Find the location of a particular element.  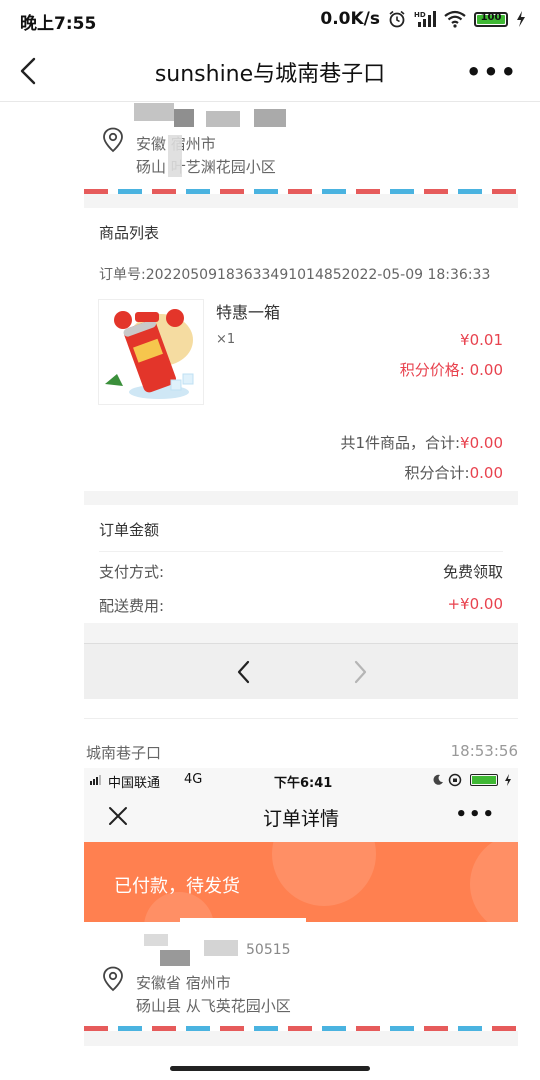

goods-section-title: 商品列表 is located at coordinates (129, 233).